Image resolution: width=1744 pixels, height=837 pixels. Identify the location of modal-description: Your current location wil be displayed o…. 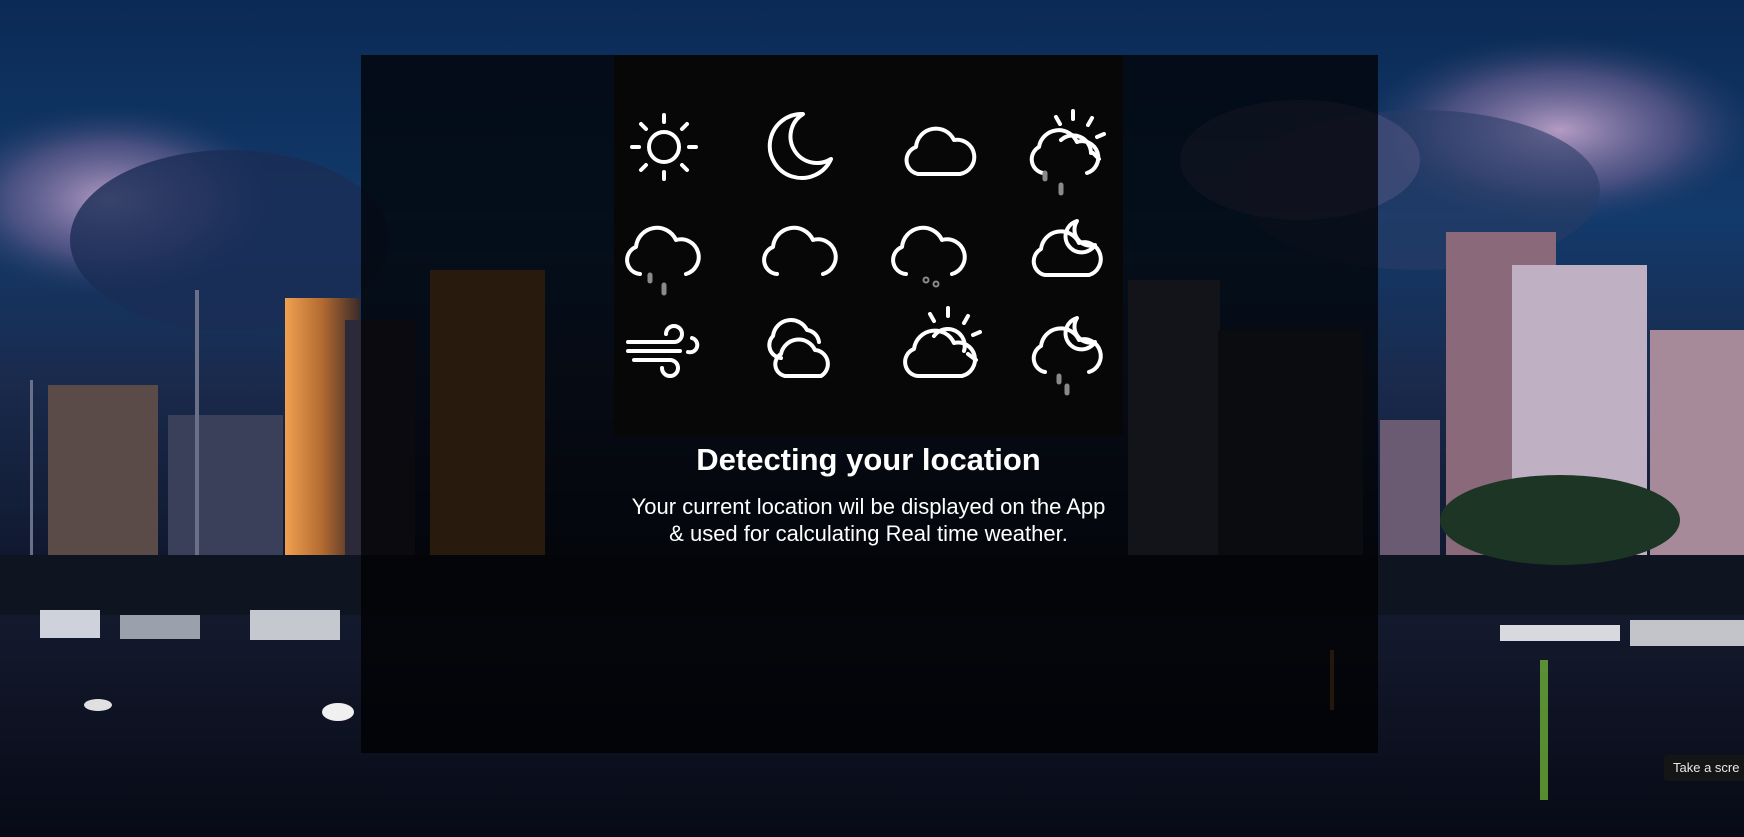
(868, 520).